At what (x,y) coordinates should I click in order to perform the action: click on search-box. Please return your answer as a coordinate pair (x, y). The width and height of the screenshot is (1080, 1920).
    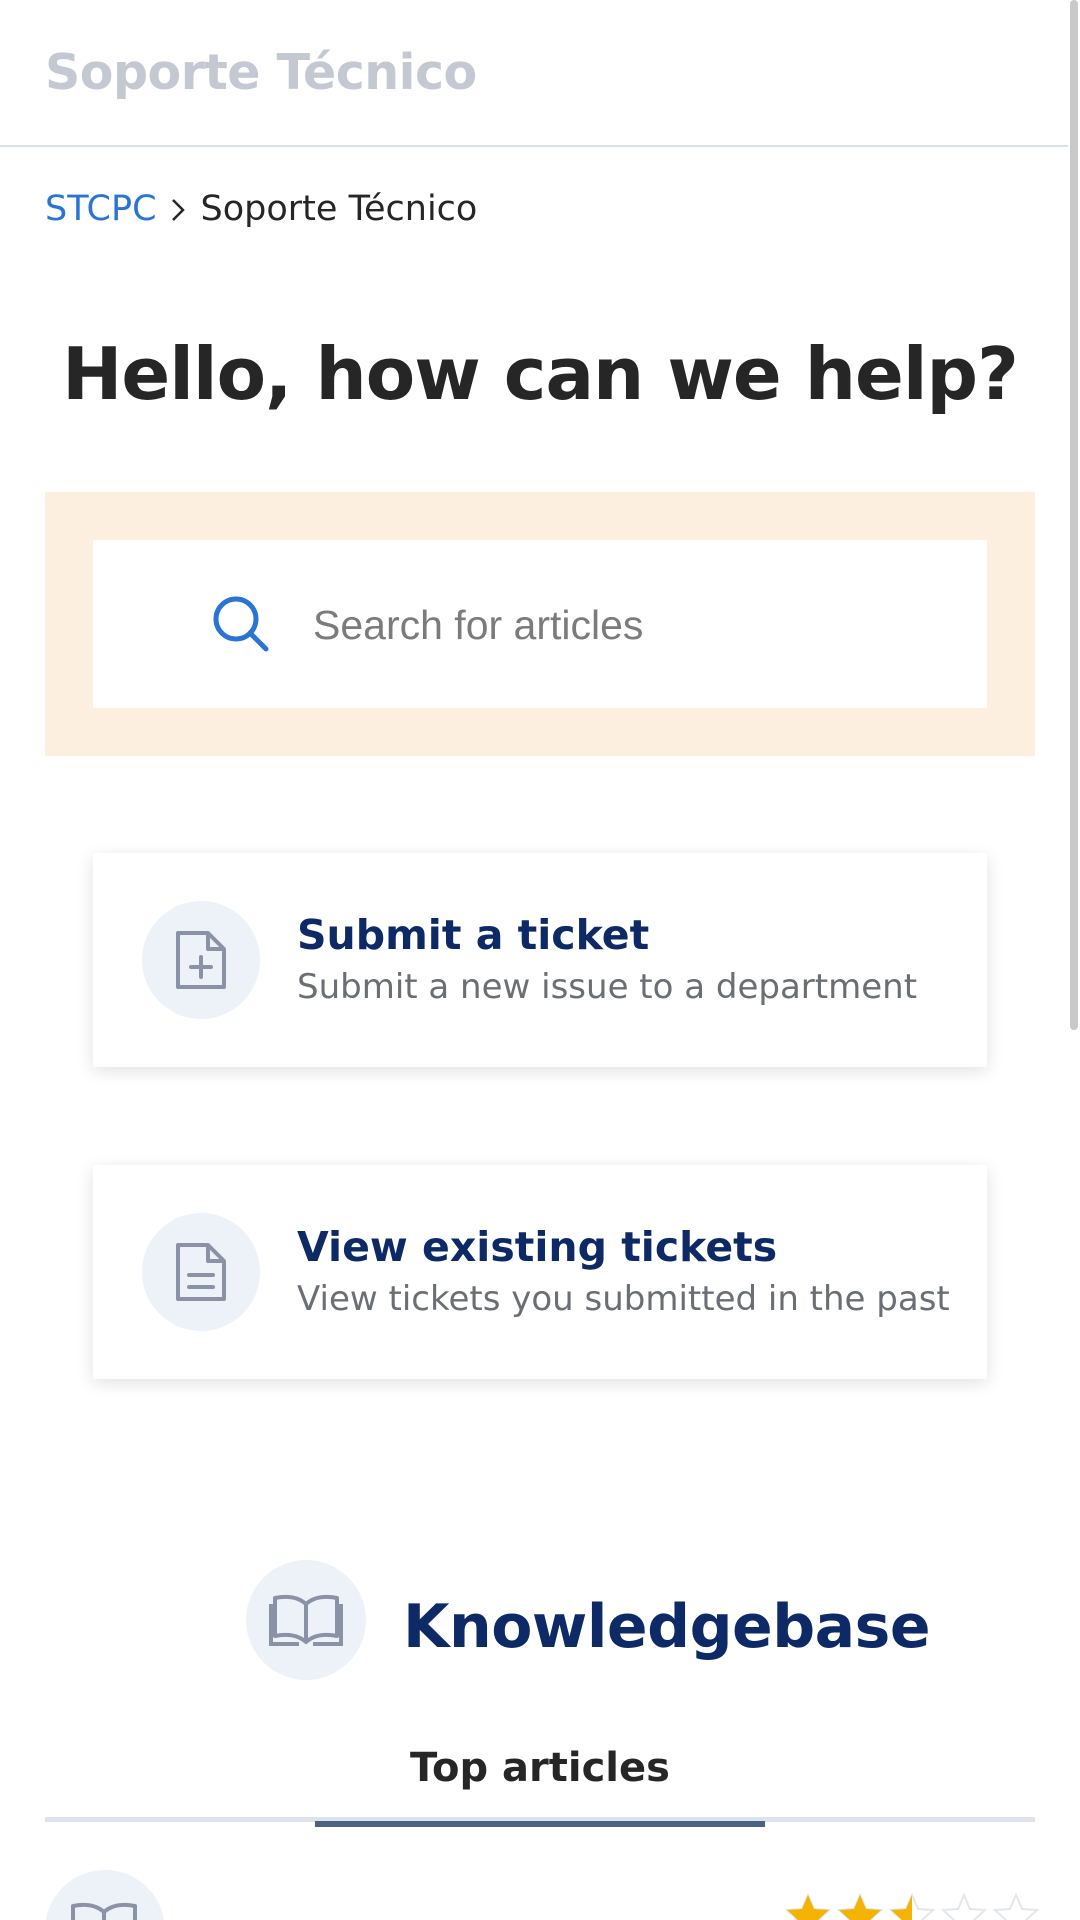
    Looking at the image, I should click on (540, 624).